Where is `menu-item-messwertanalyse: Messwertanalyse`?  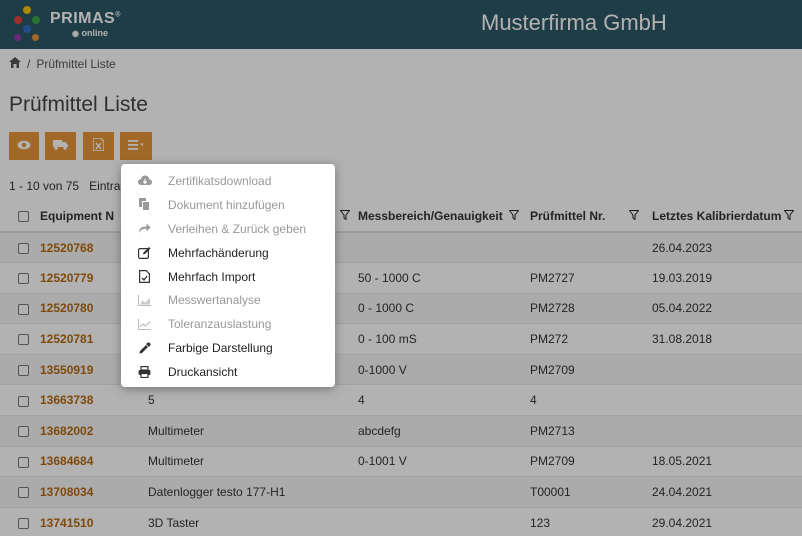 menu-item-messwertanalyse: Messwertanalyse is located at coordinates (228, 300).